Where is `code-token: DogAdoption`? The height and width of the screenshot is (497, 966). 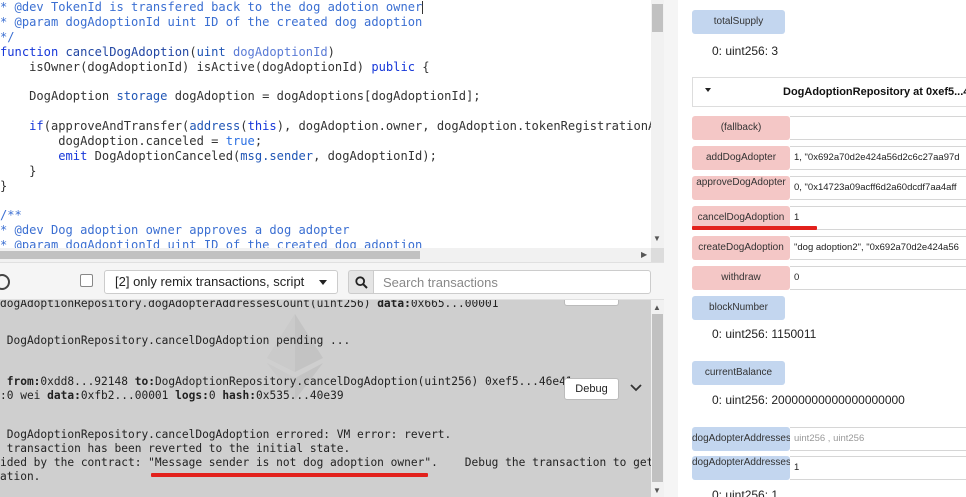 code-token: DogAdoption is located at coordinates (58, 96).